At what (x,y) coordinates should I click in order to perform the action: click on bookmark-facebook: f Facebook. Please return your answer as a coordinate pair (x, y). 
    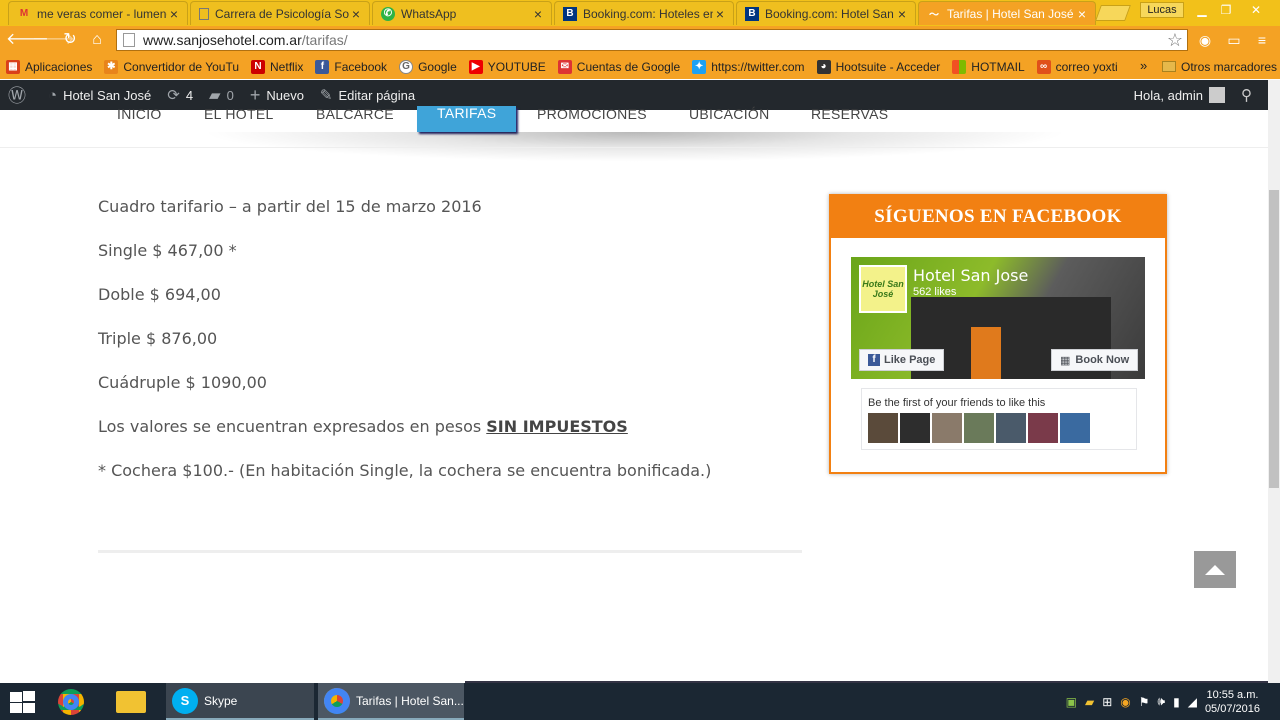
    Looking at the image, I should click on (351, 66).